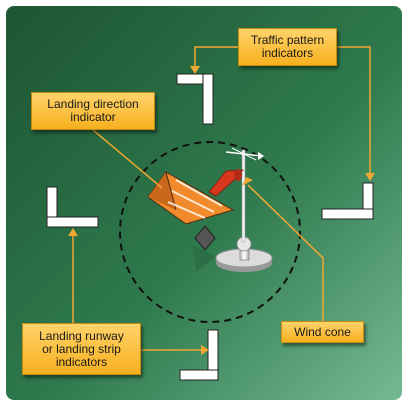  What do you see at coordinates (287, 47) in the screenshot?
I see `callout-traffic-pattern: Traffic pattern indicators` at bounding box center [287, 47].